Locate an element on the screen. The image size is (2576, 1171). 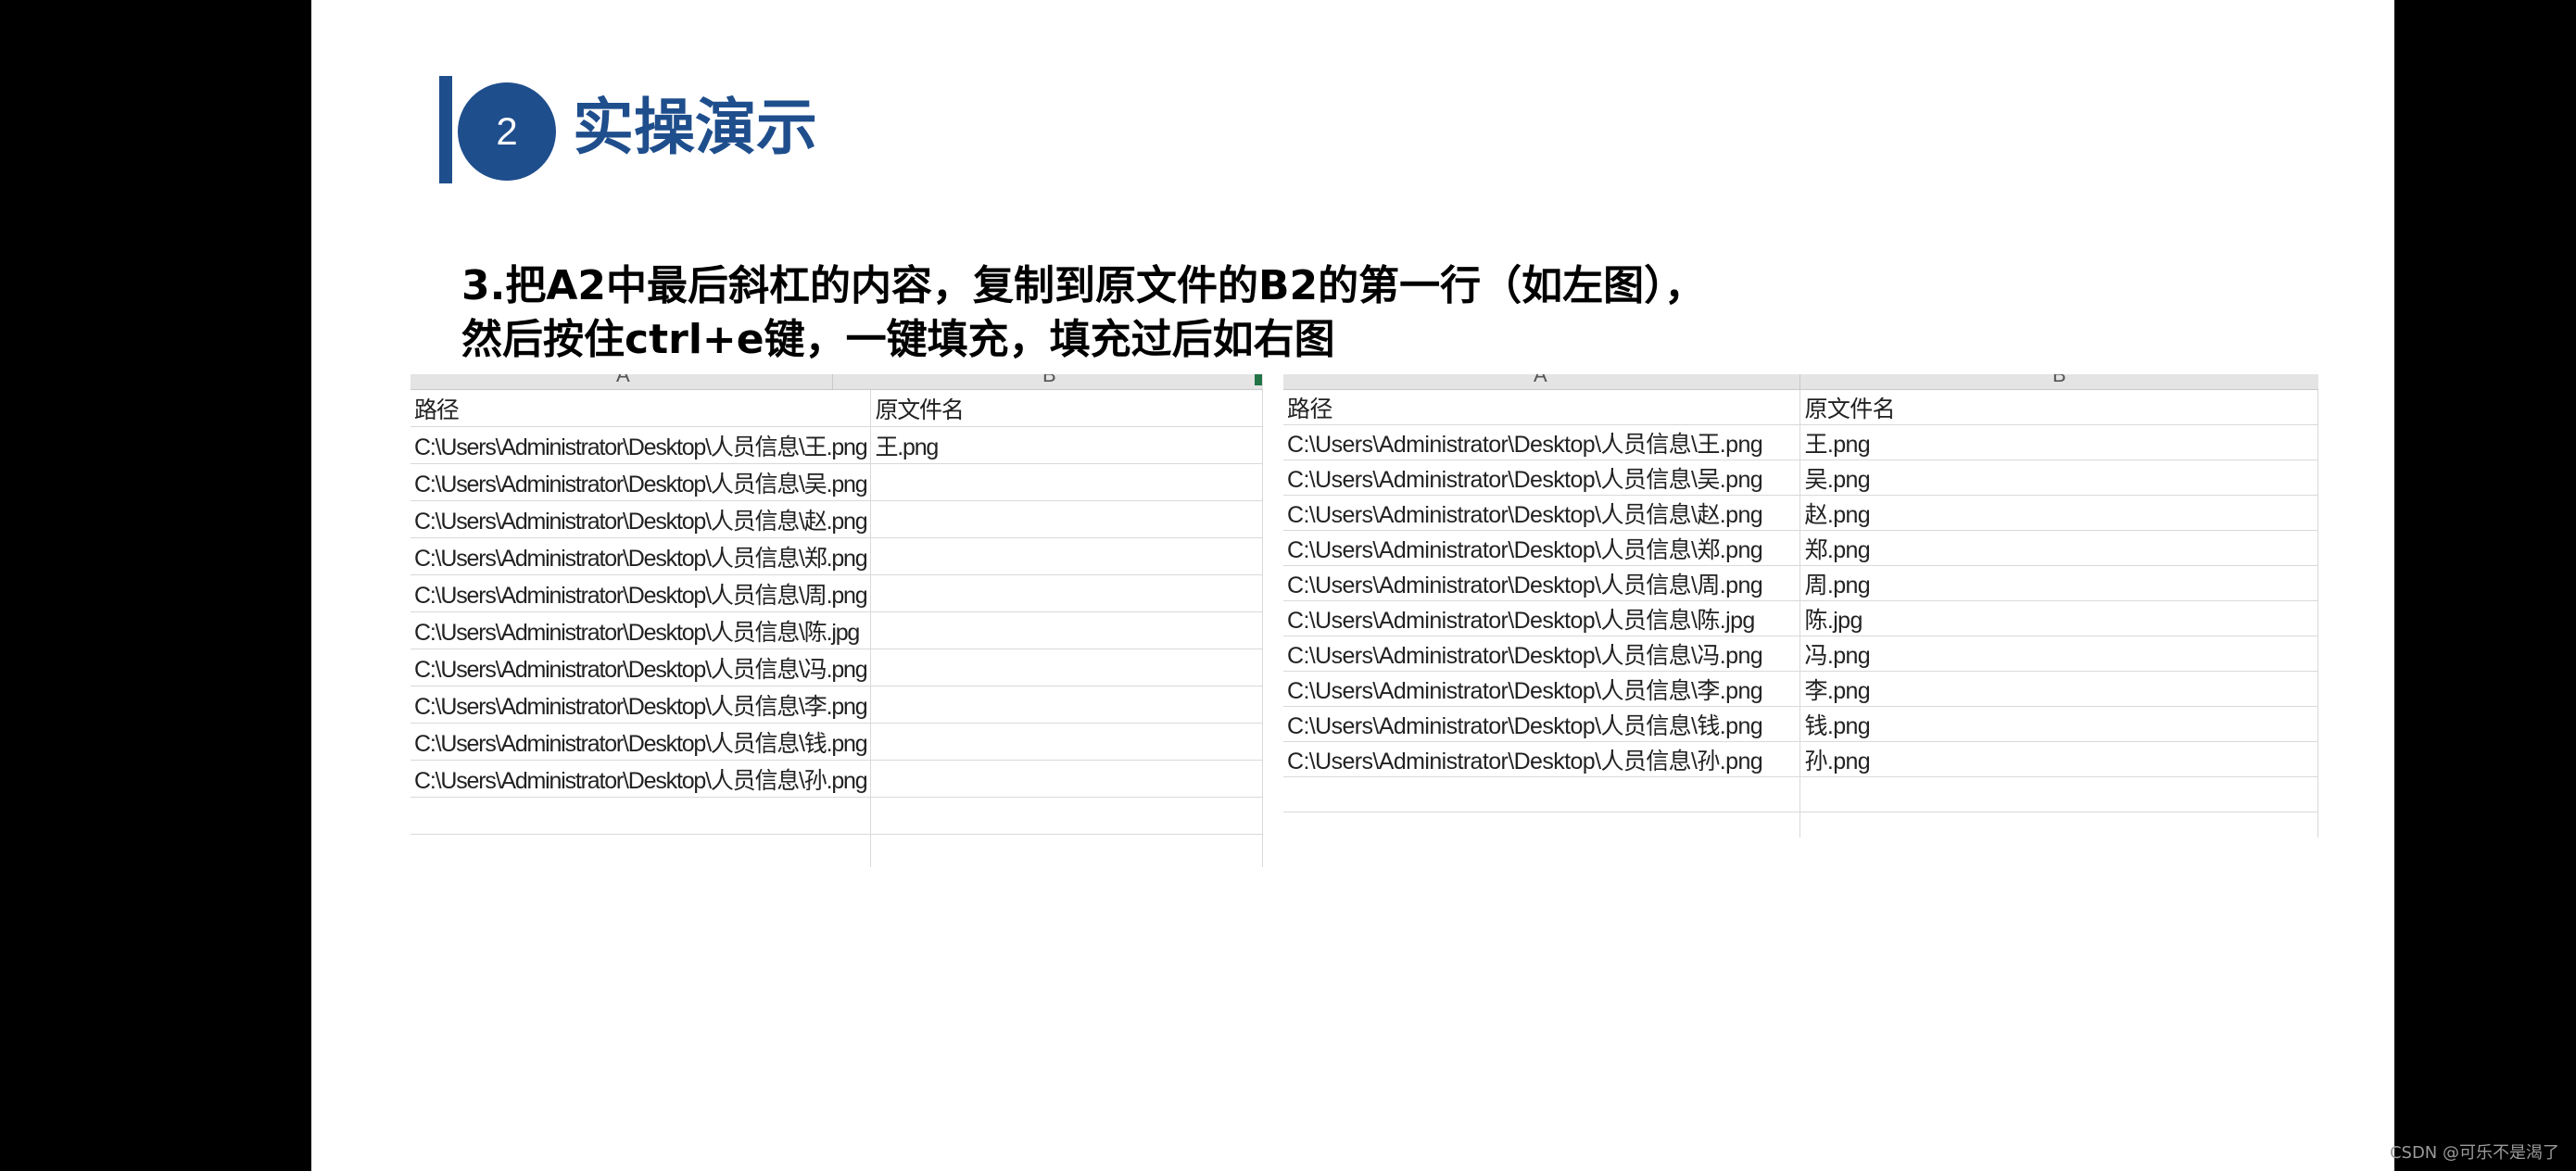
filename-cell: 李.png is located at coordinates (2058, 689).